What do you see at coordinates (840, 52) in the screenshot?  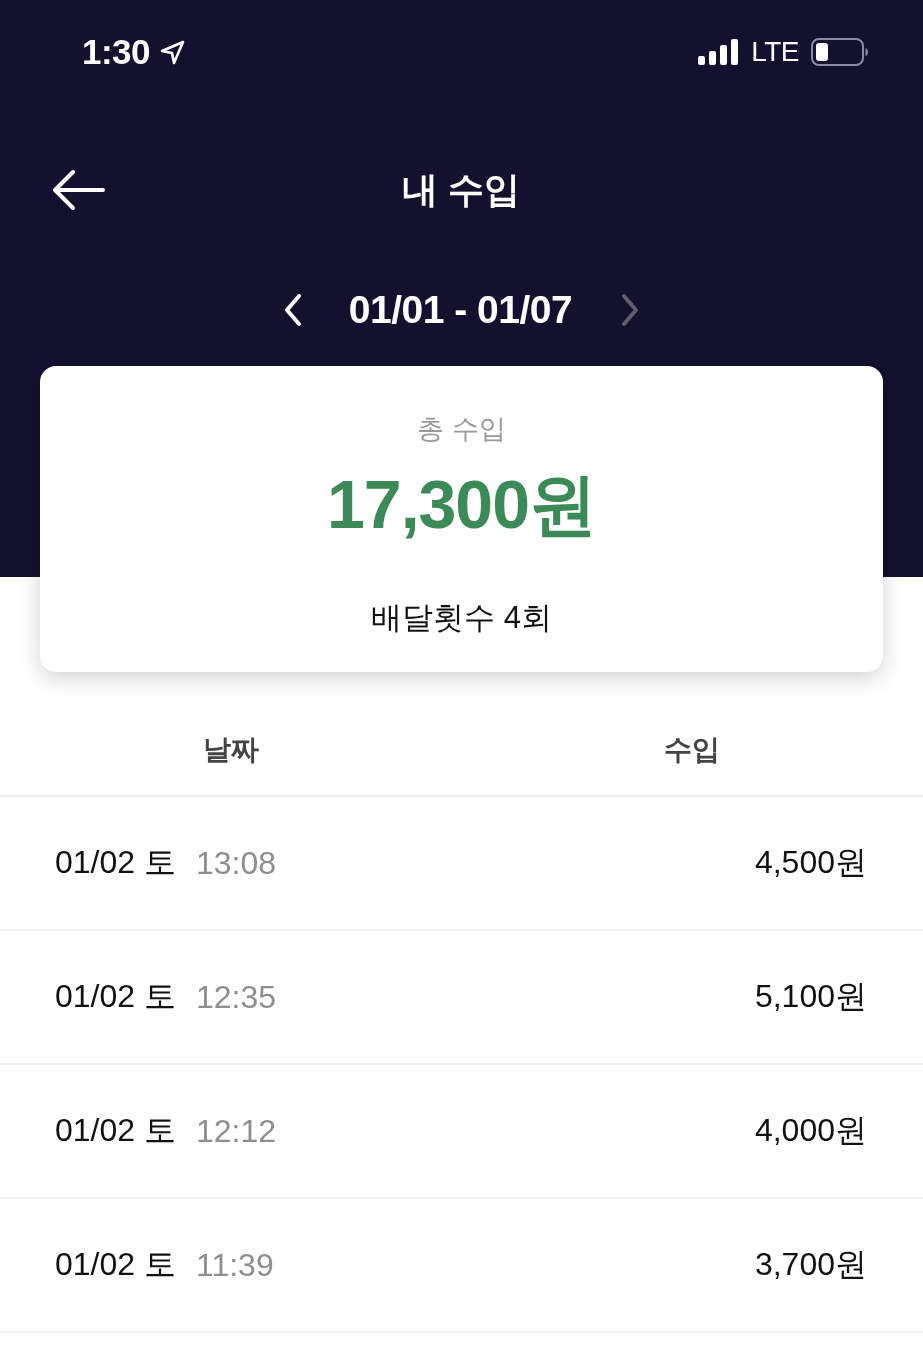 I see `battery-icon` at bounding box center [840, 52].